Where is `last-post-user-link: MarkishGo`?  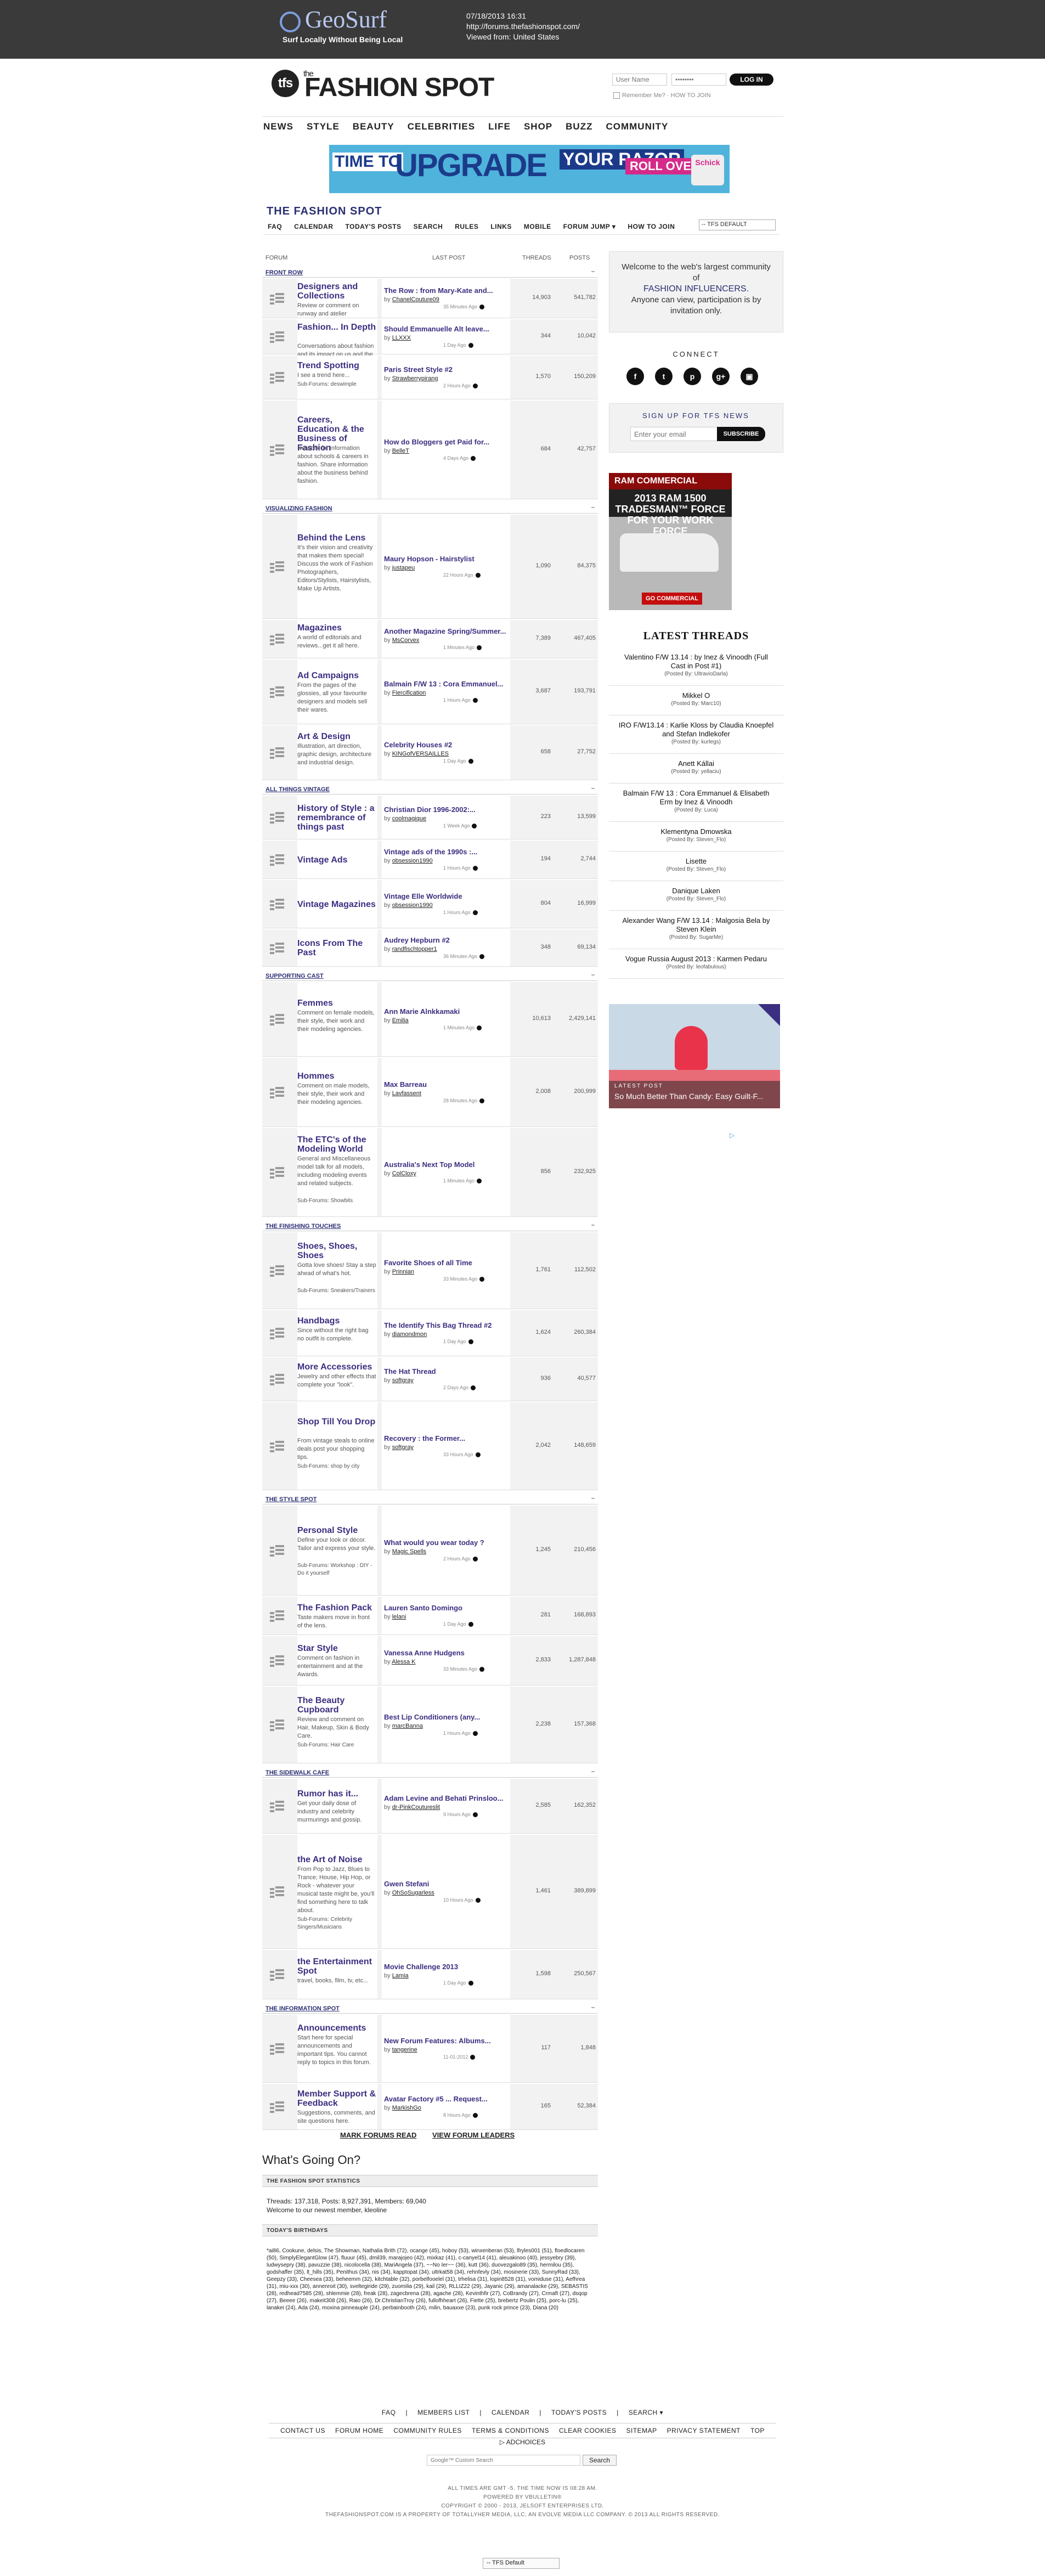
last-post-user-link: MarkishGo is located at coordinates (406, 2108).